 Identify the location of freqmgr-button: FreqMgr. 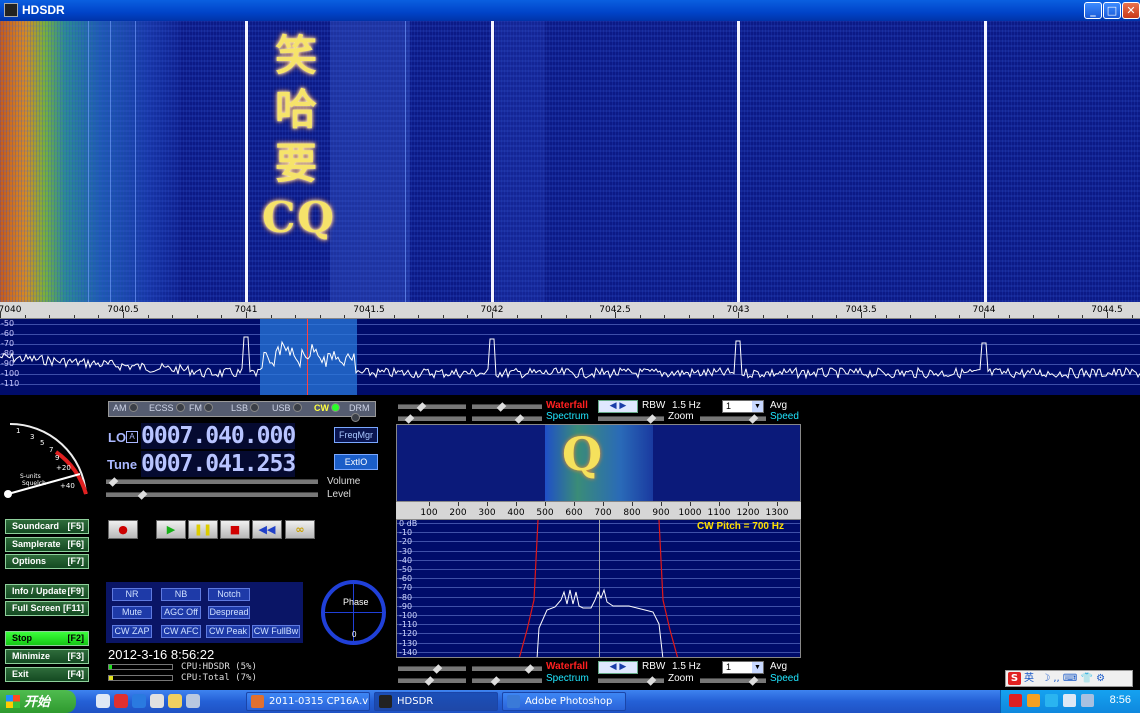
(356, 435).